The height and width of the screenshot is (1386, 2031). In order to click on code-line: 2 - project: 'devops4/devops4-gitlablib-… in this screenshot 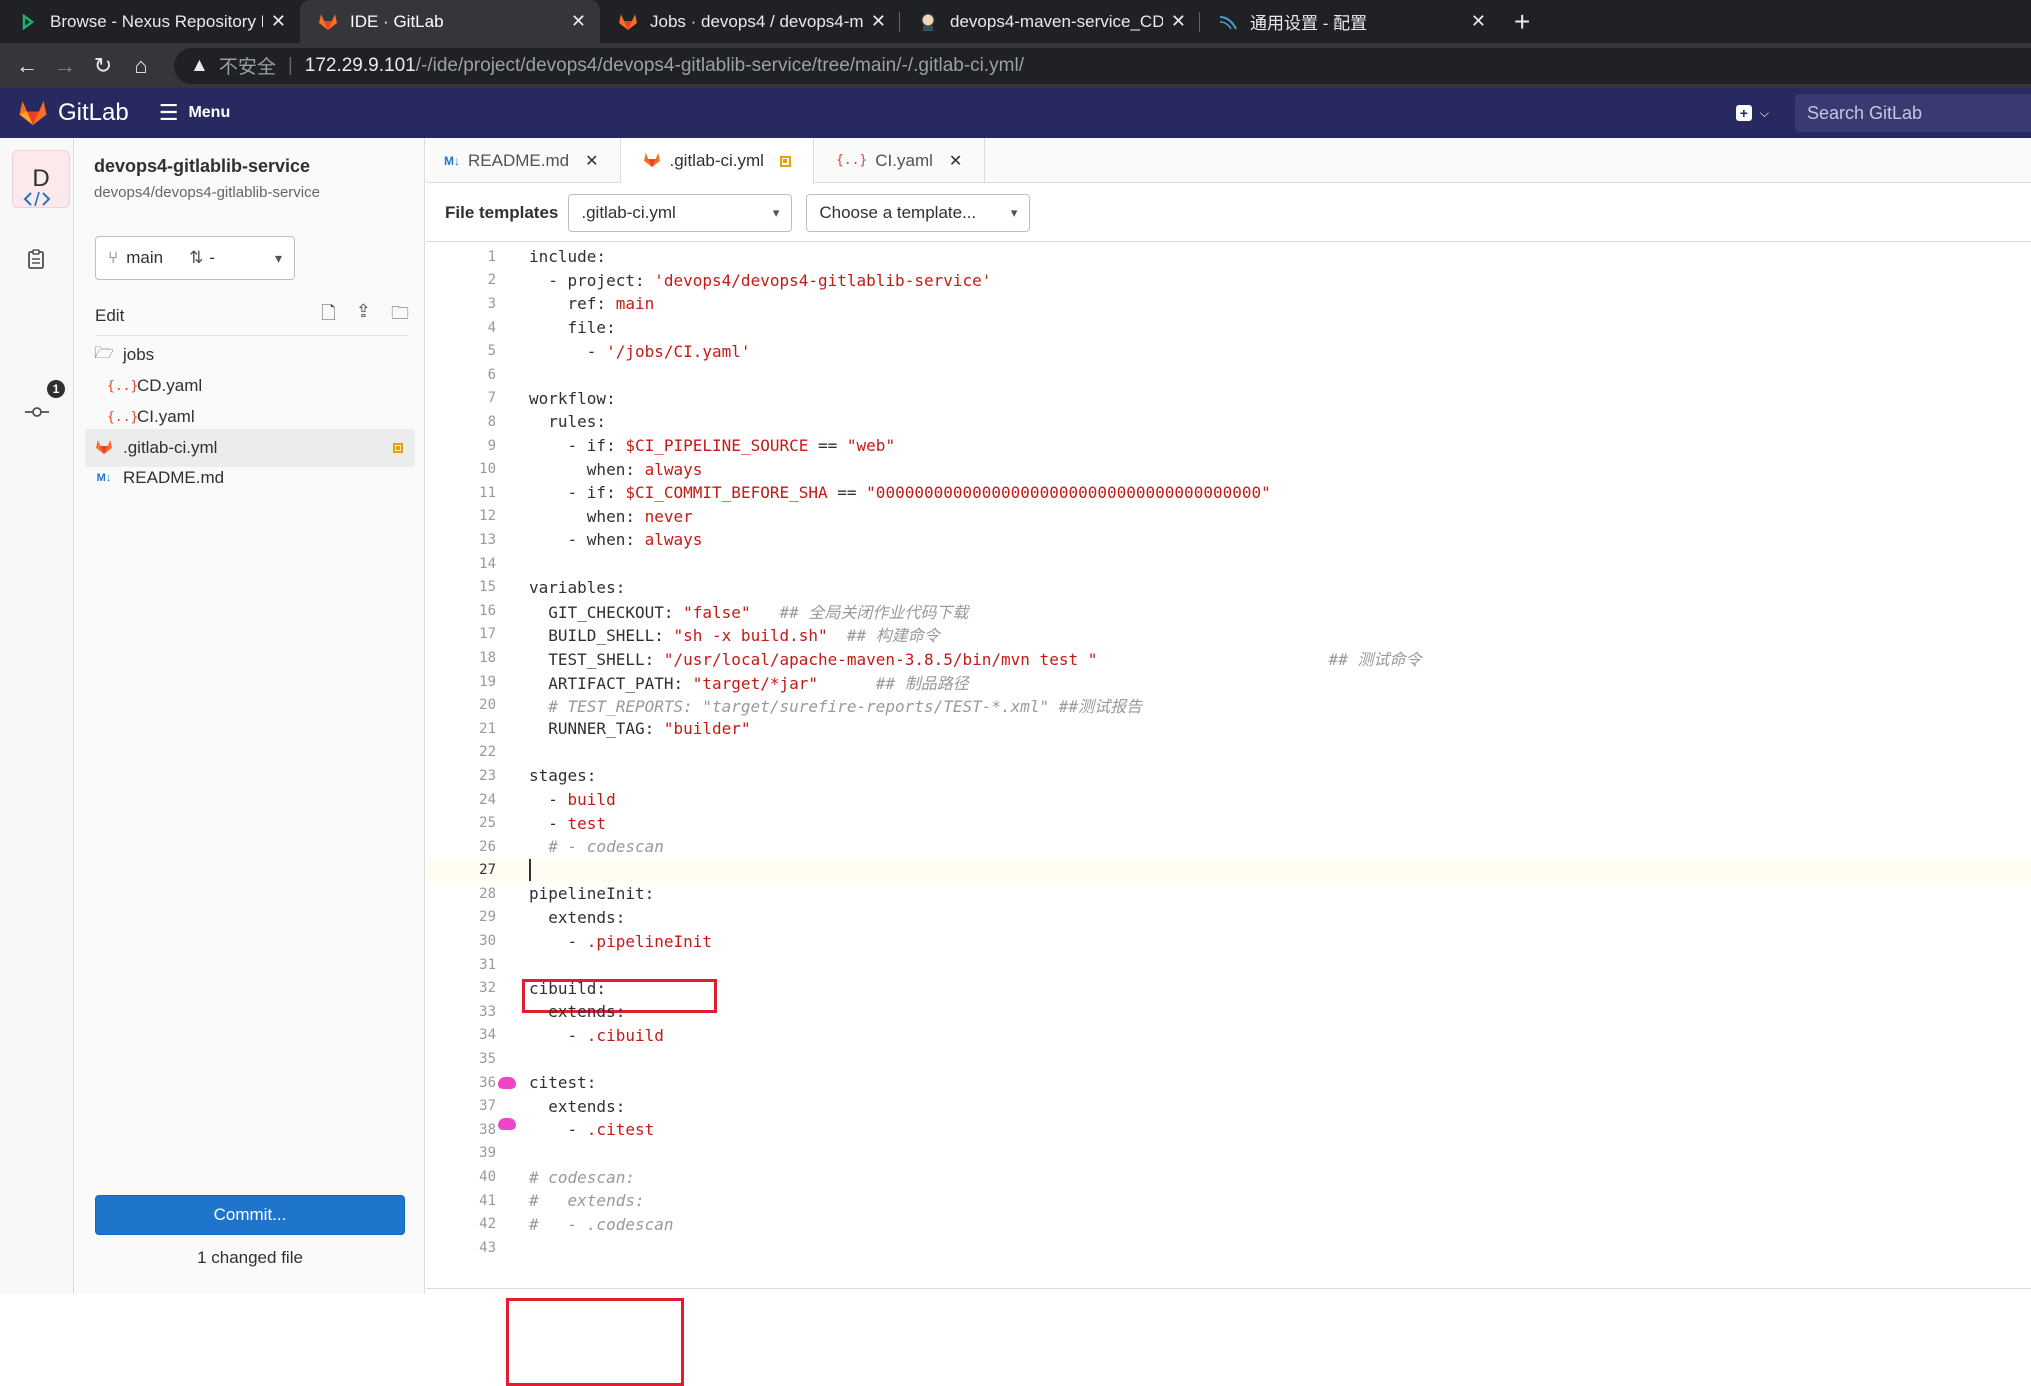, I will do `click(1228, 281)`.